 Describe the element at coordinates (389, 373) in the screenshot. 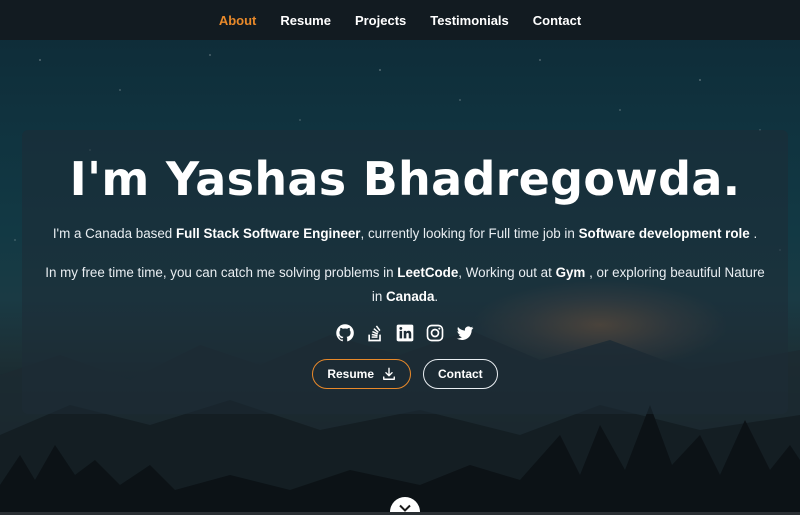

I see `download-icon` at that location.